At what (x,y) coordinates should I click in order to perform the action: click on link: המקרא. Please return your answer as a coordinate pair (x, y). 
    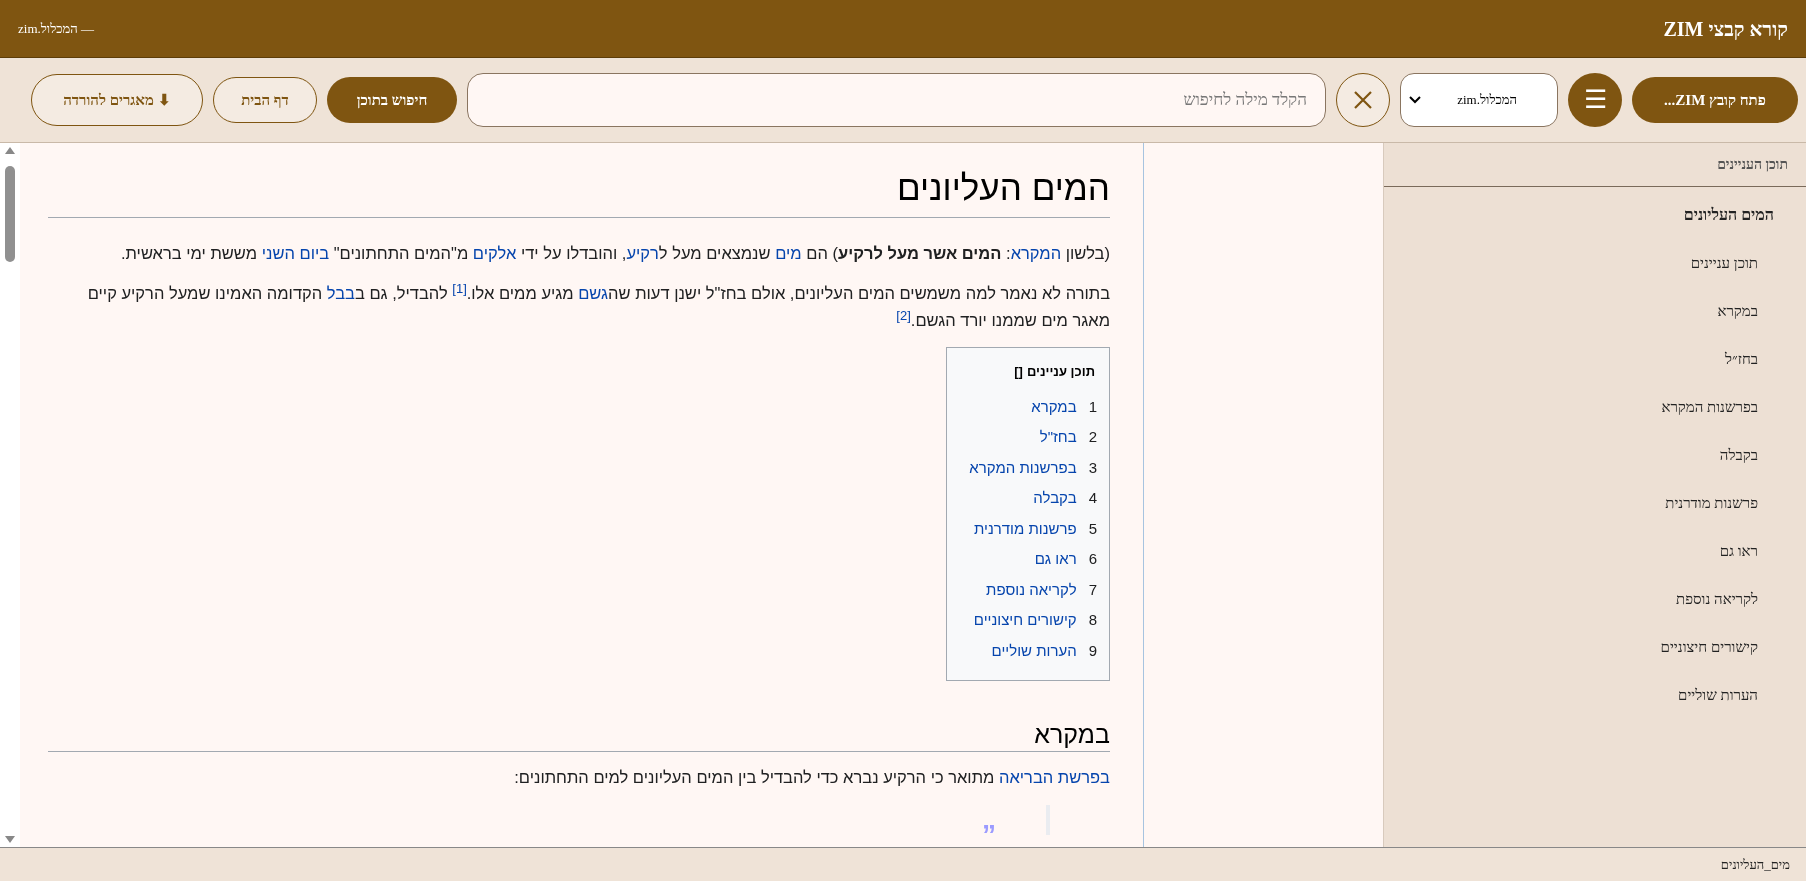
    Looking at the image, I should click on (1036, 253).